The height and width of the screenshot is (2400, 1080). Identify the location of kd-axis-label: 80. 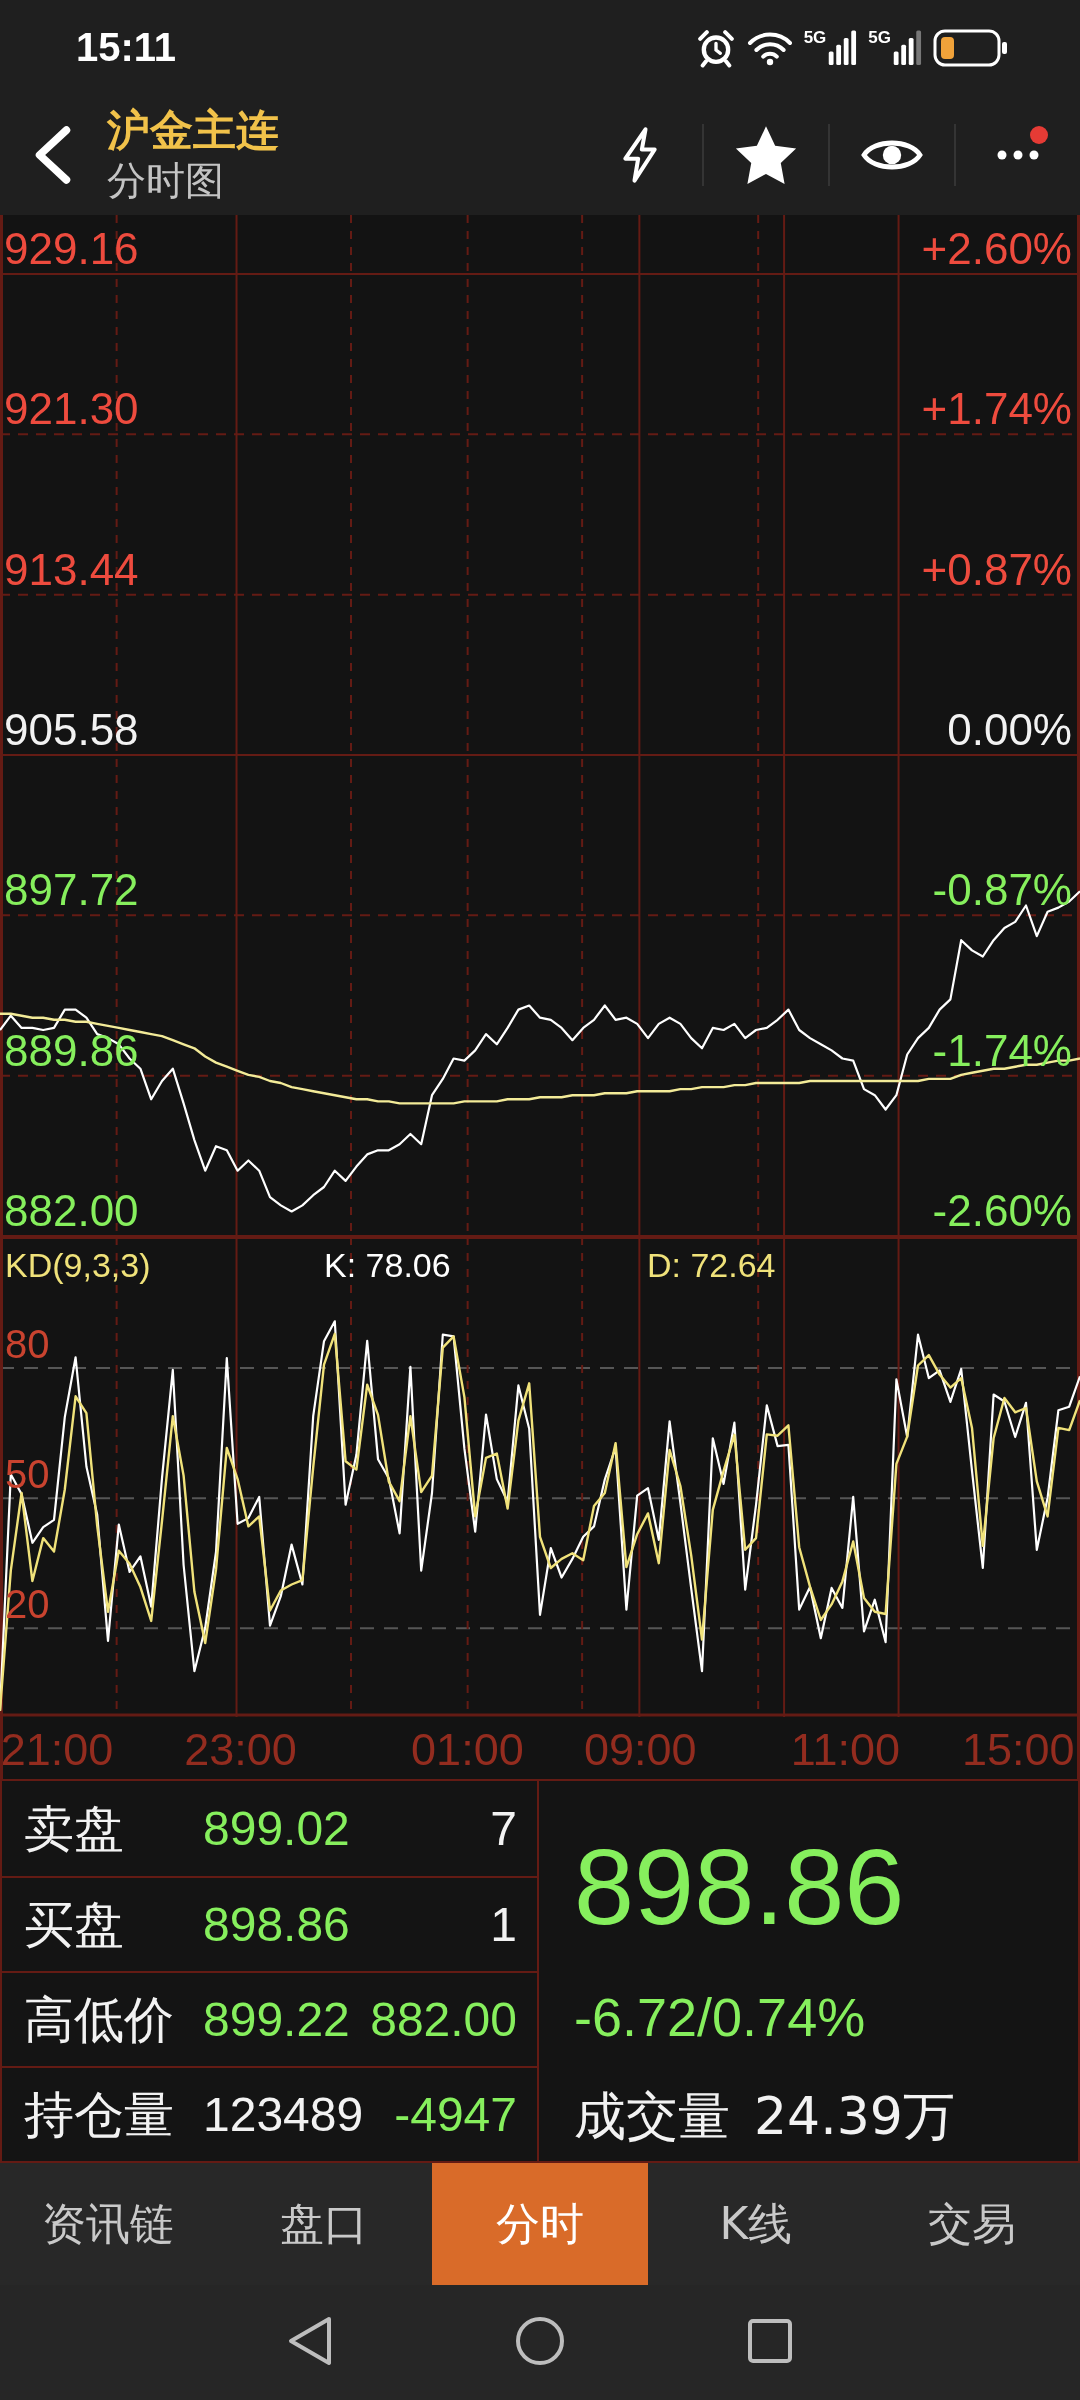
(27, 1344).